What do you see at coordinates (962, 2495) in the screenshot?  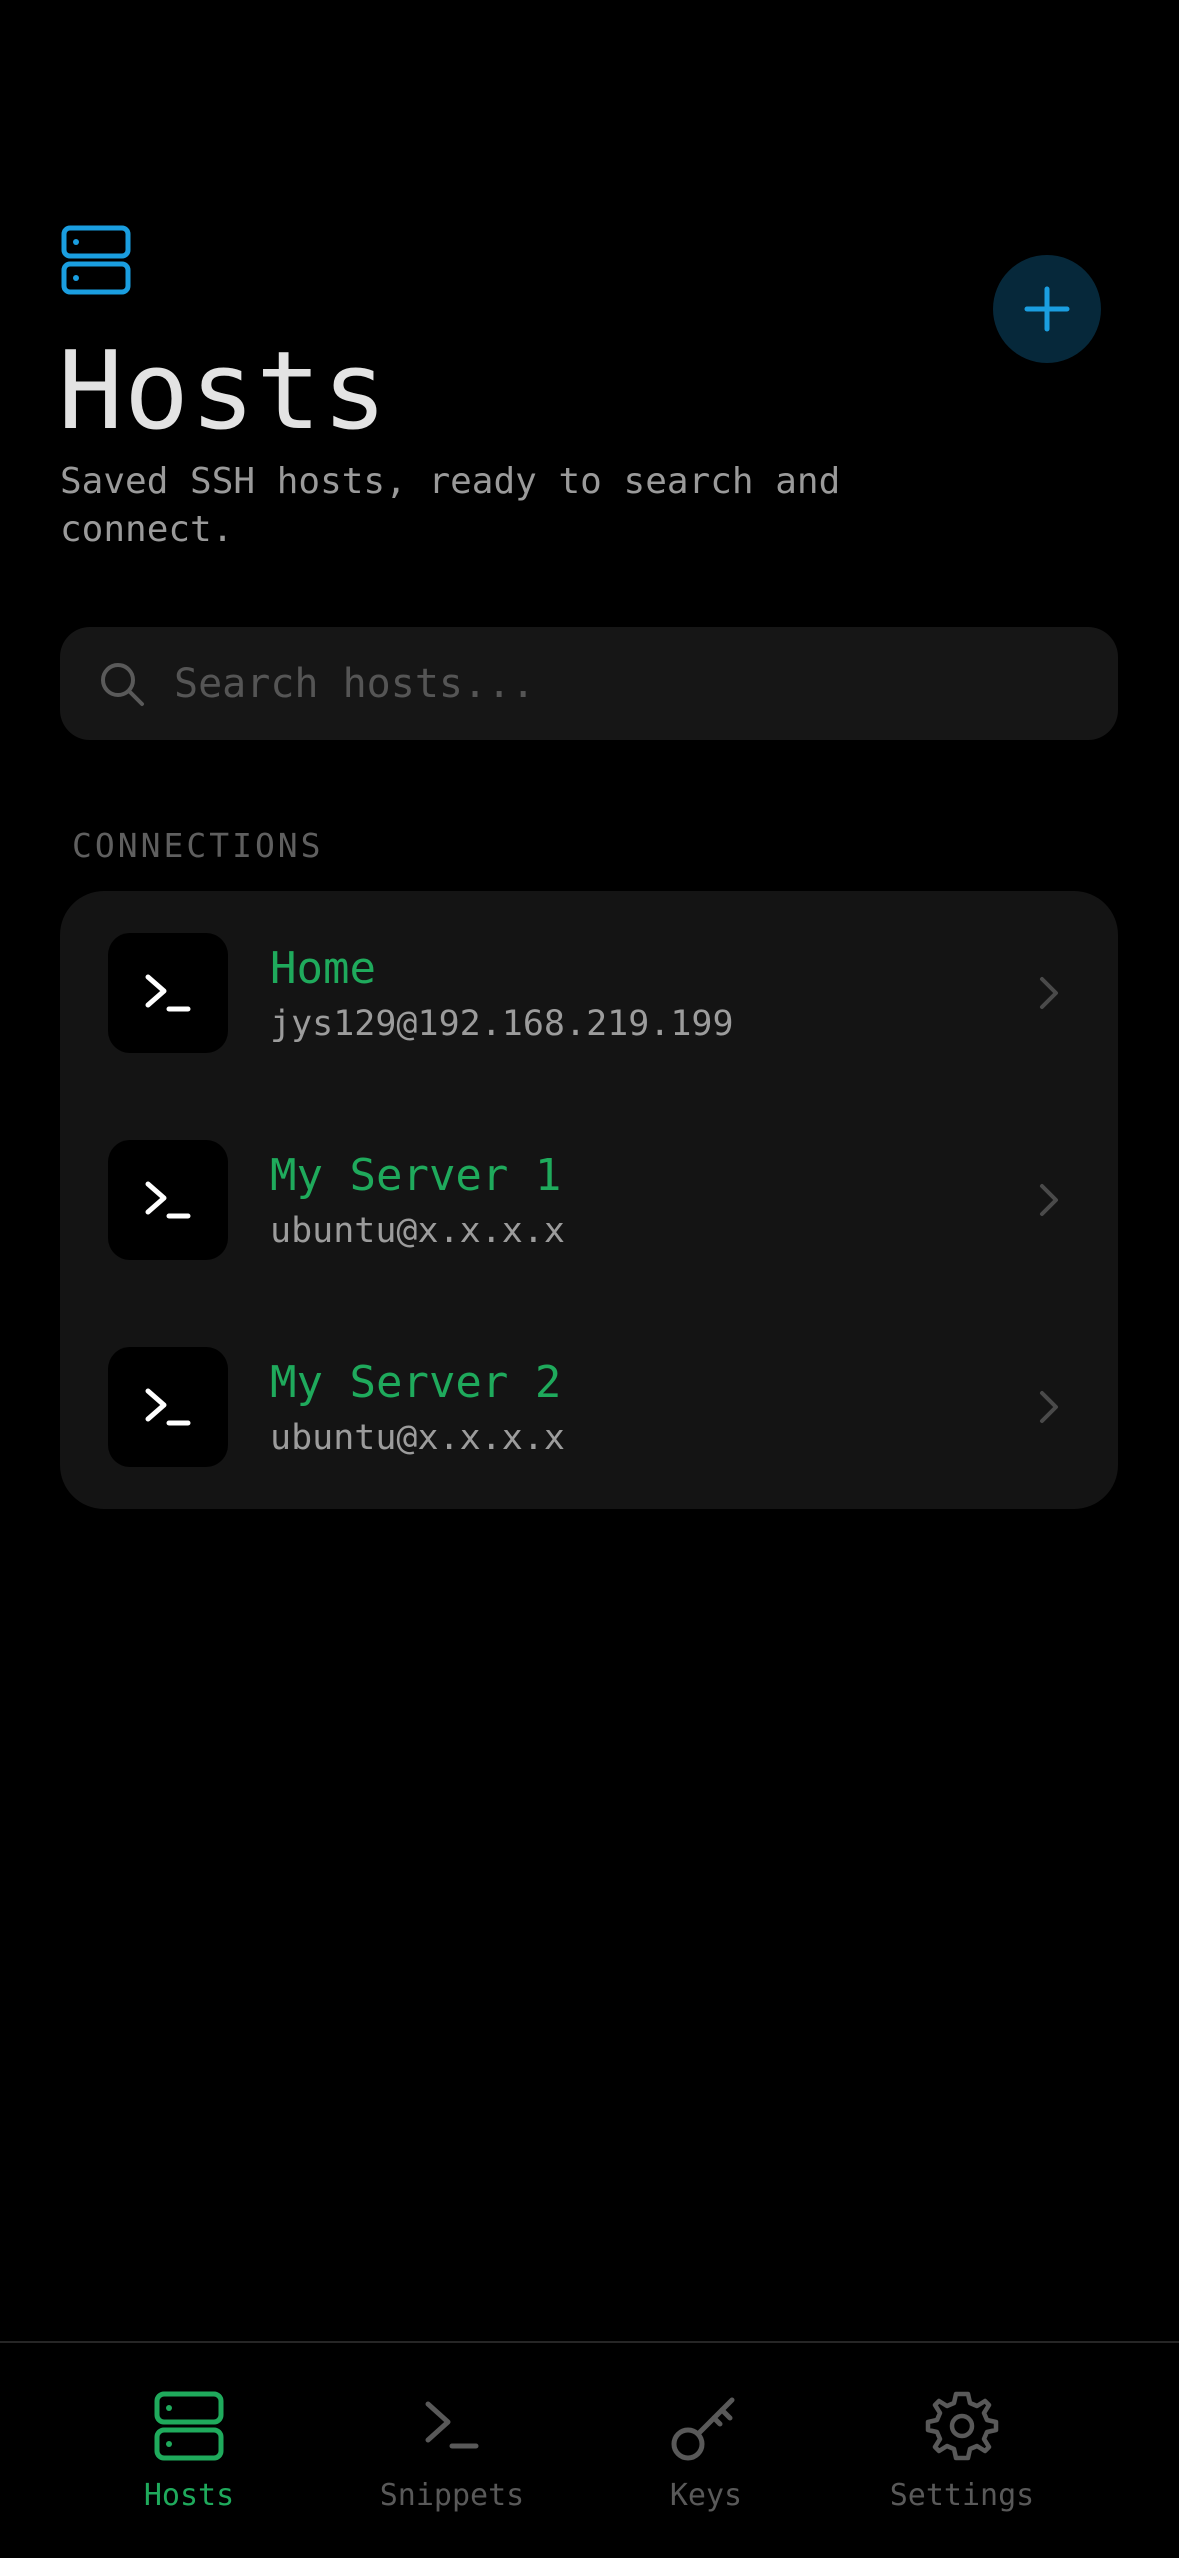 I see `tab-label: Settings` at bounding box center [962, 2495].